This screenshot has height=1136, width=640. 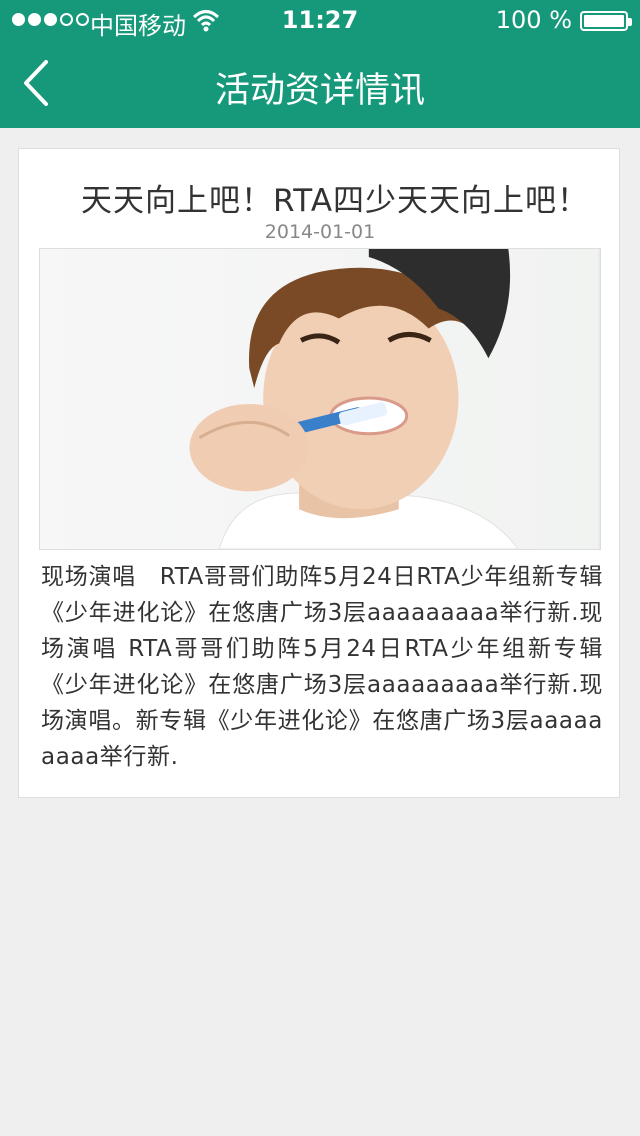 What do you see at coordinates (320, 20) in the screenshot?
I see `status-bar: 中国移动 11:27 100 %` at bounding box center [320, 20].